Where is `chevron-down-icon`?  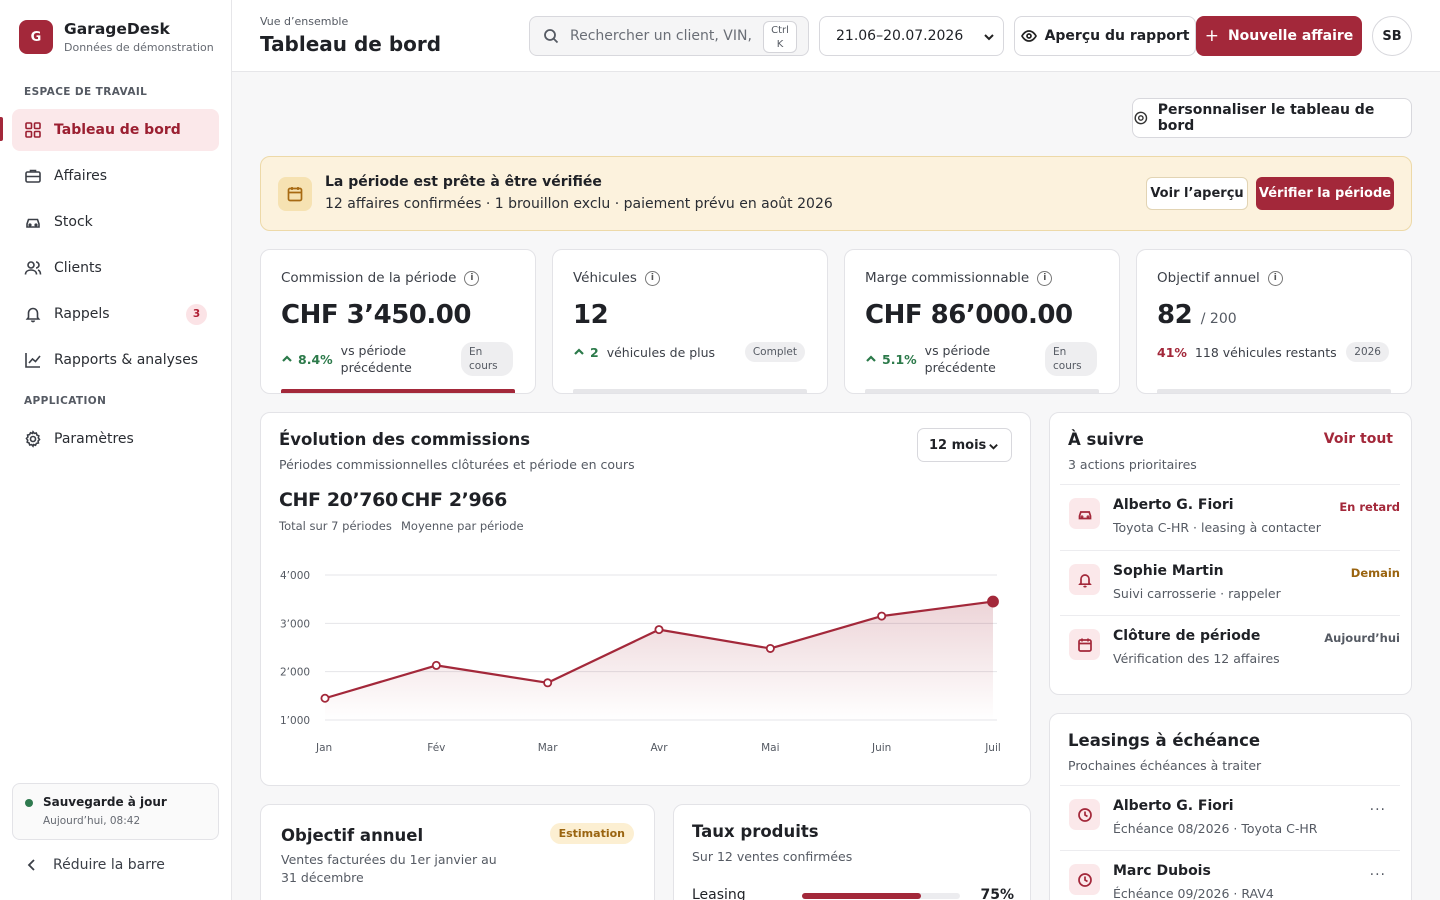
chevron-down-icon is located at coordinates (989, 37).